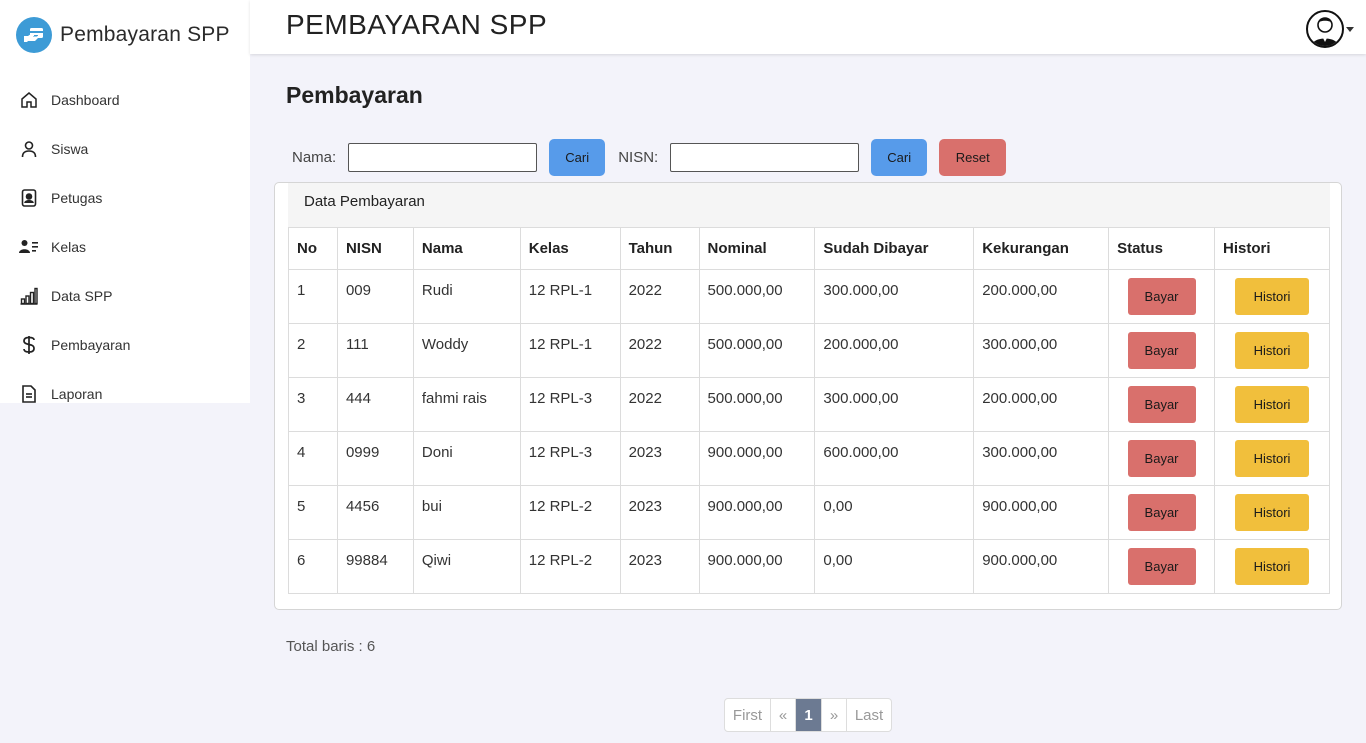 The width and height of the screenshot is (1366, 743). What do you see at coordinates (570, 404) in the screenshot?
I see `cell-kelas: 12 RPL-3` at bounding box center [570, 404].